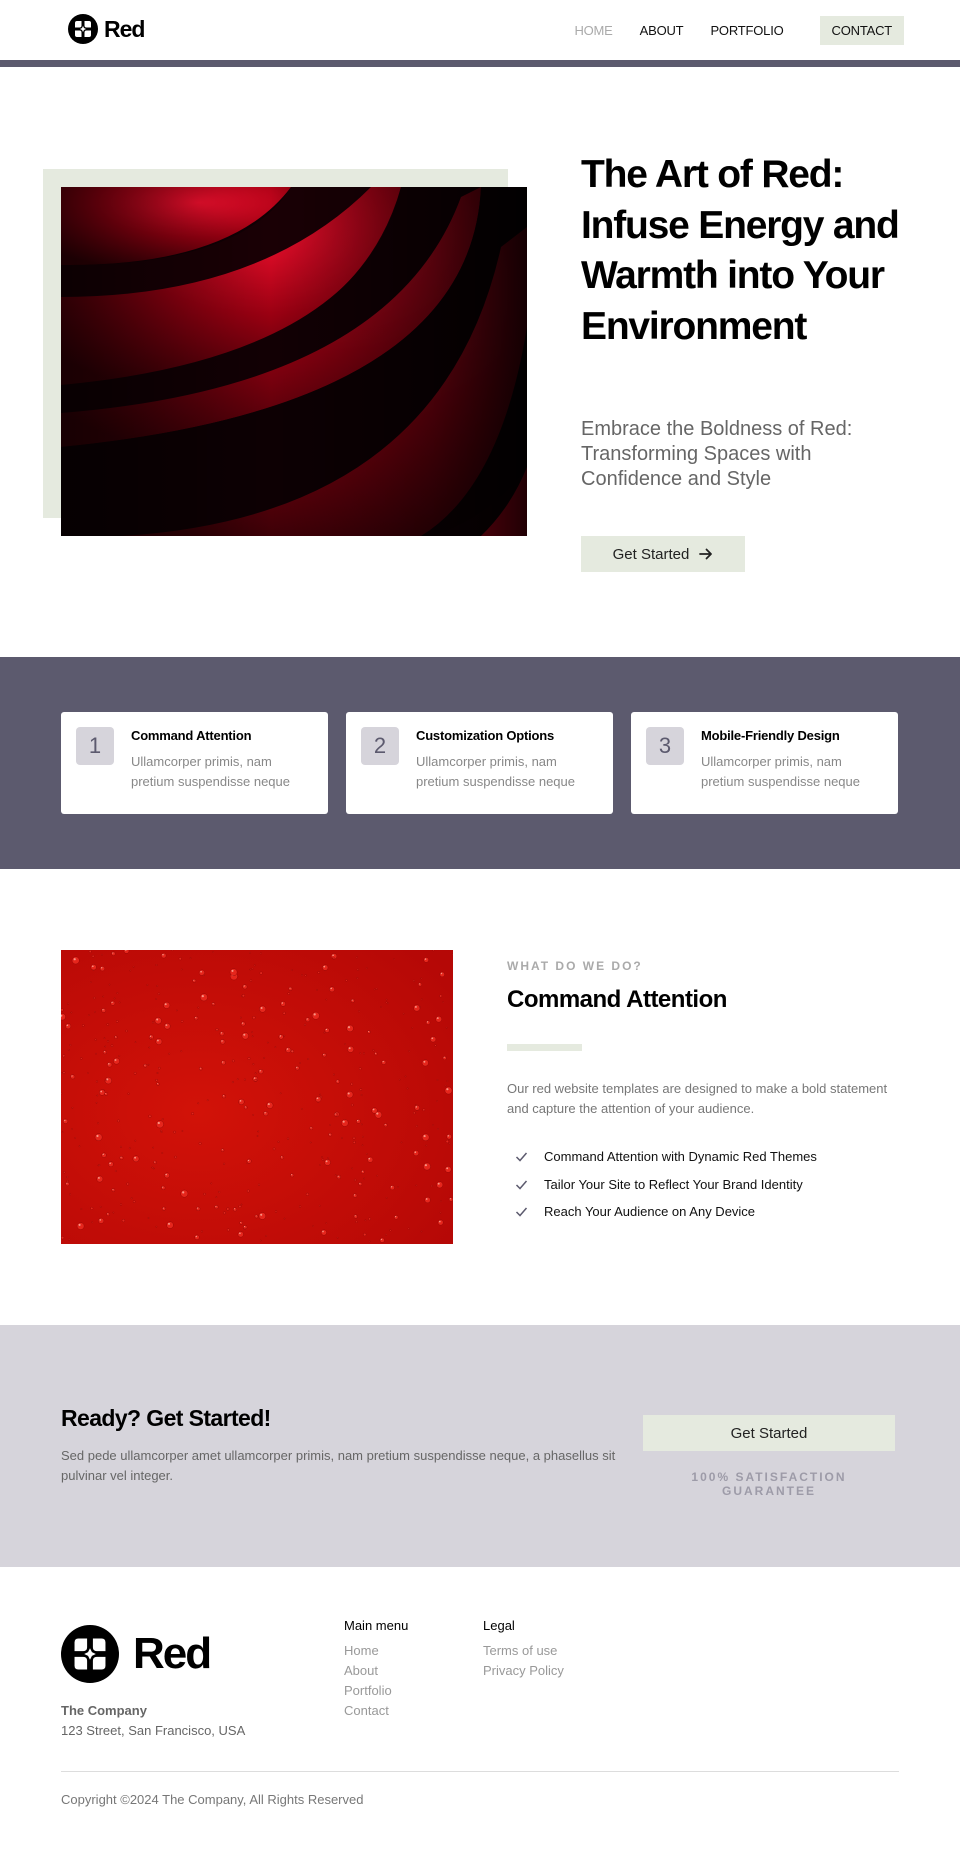  What do you see at coordinates (124, 28) in the screenshot?
I see `brand-name: Red` at bounding box center [124, 28].